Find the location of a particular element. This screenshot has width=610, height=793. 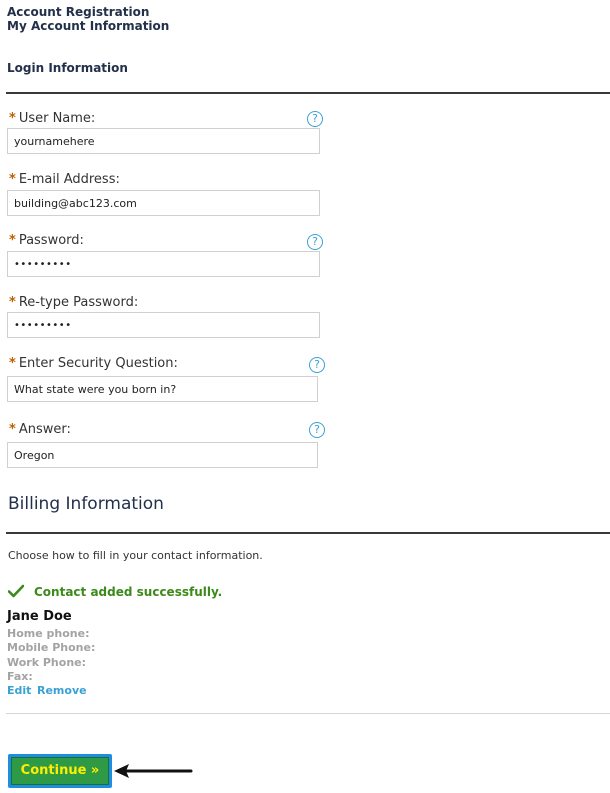

password-label: * Password: is located at coordinates (46, 240).